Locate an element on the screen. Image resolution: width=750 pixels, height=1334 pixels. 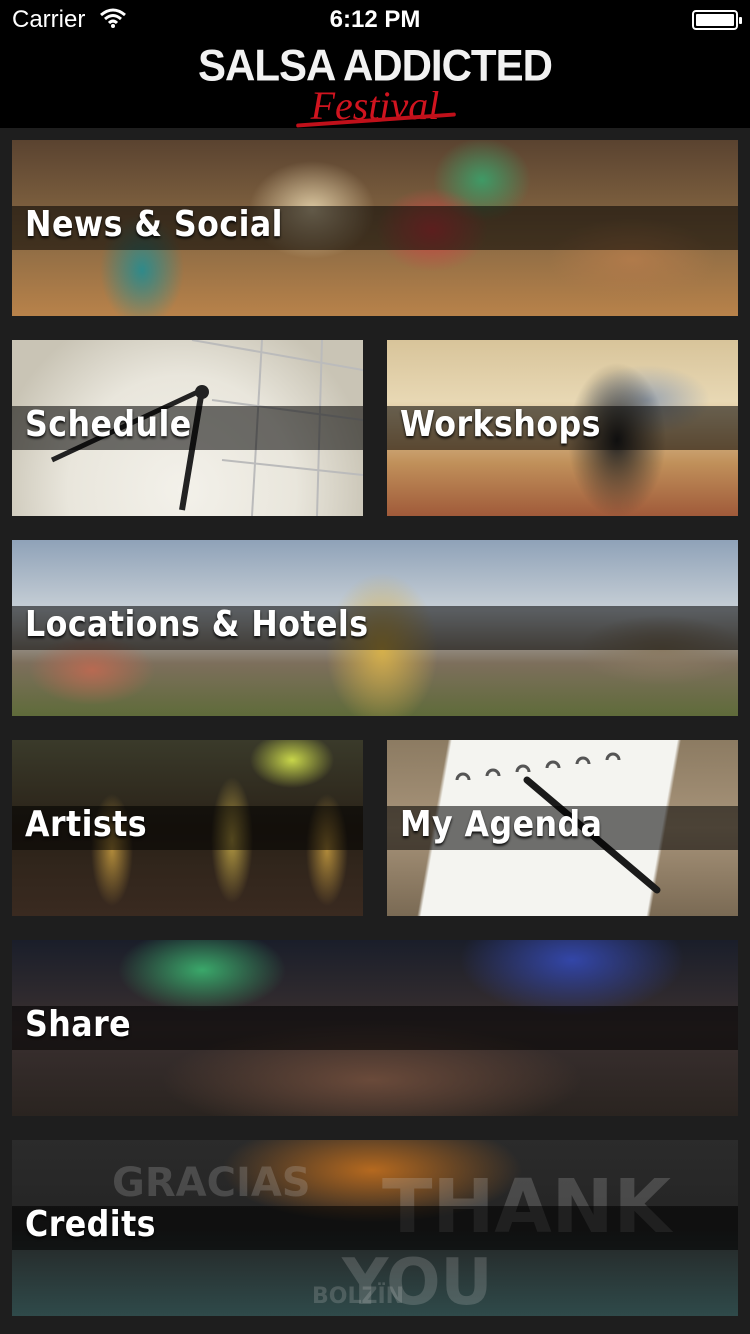
credits-word: BOLZÏN is located at coordinates (358, 1296).